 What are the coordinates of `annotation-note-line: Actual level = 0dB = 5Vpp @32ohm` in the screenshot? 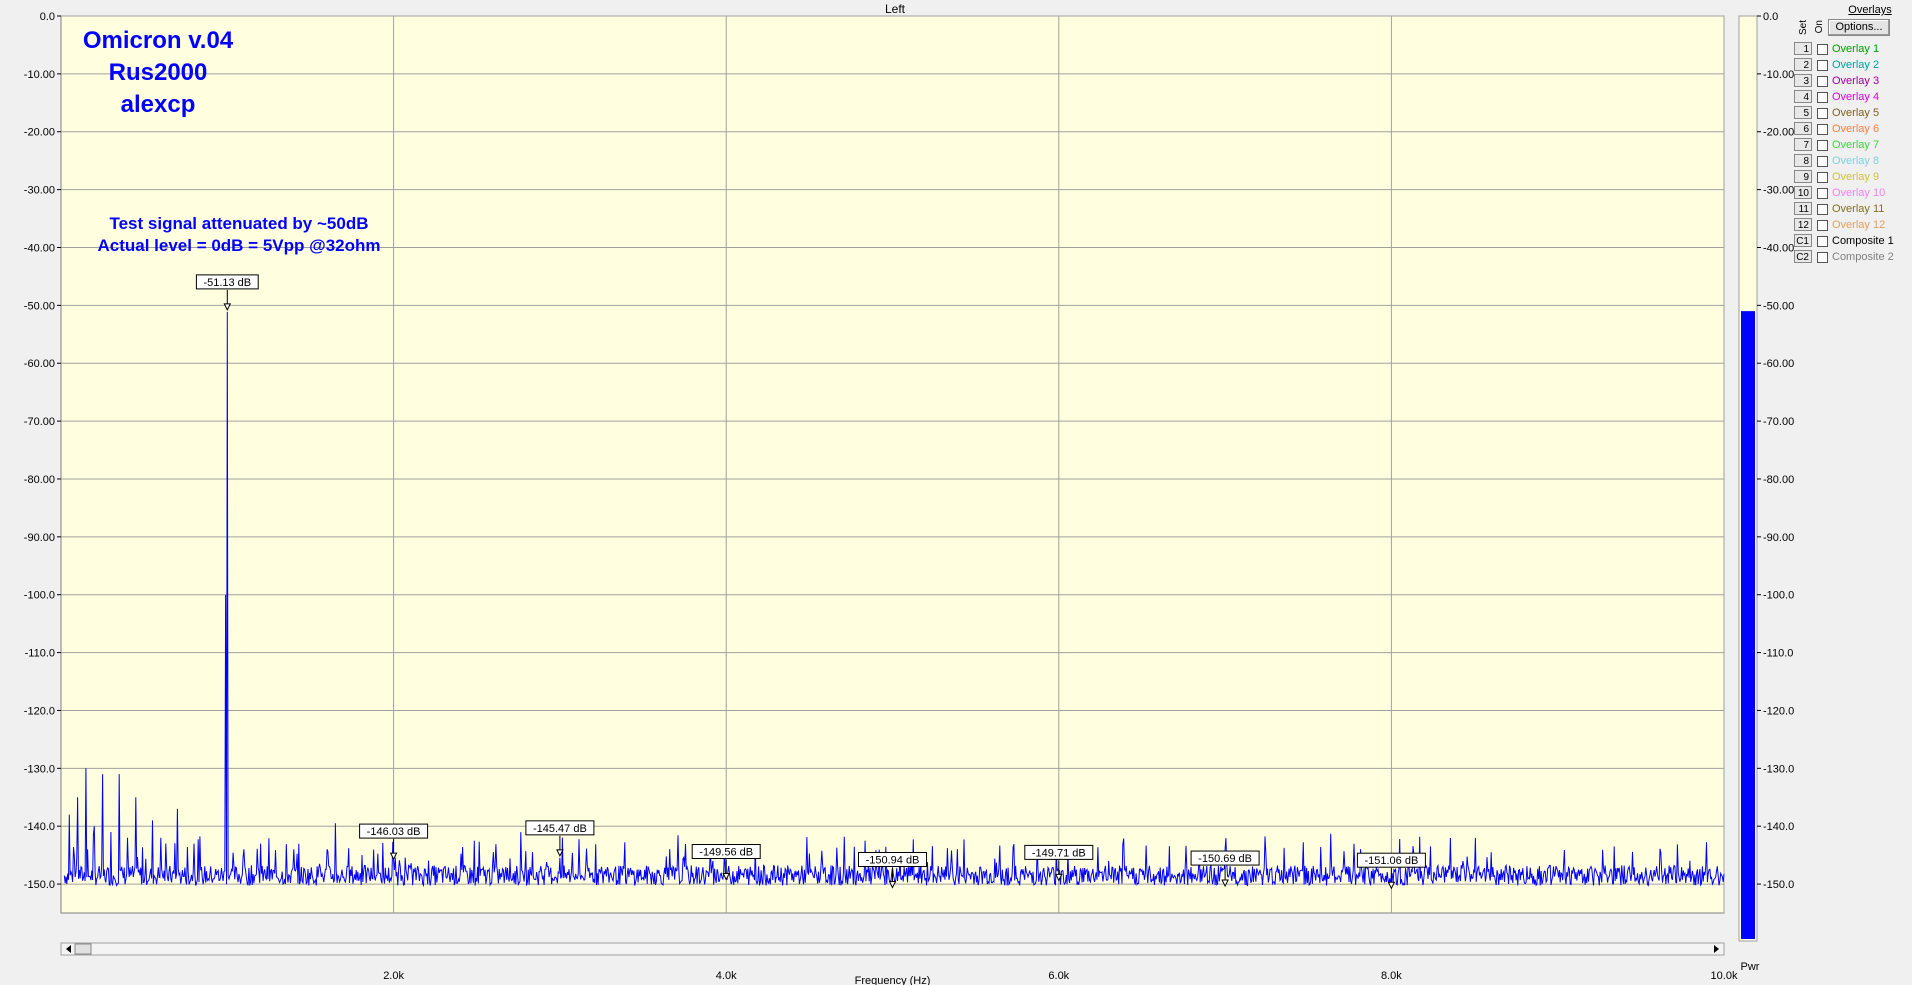 It's located at (238, 245).